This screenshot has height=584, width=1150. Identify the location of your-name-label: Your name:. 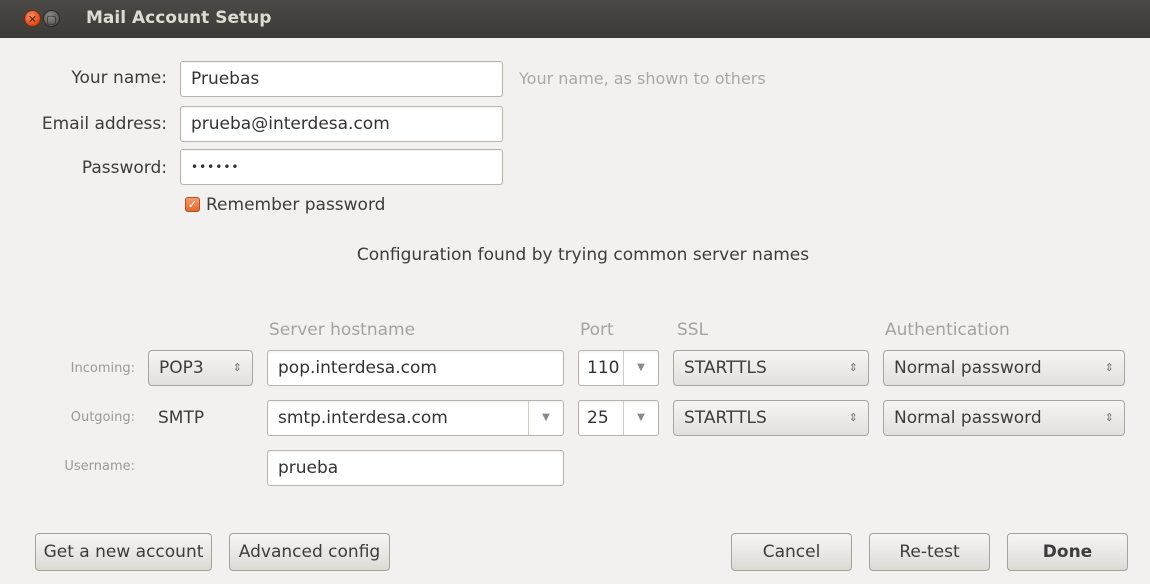
(119, 78).